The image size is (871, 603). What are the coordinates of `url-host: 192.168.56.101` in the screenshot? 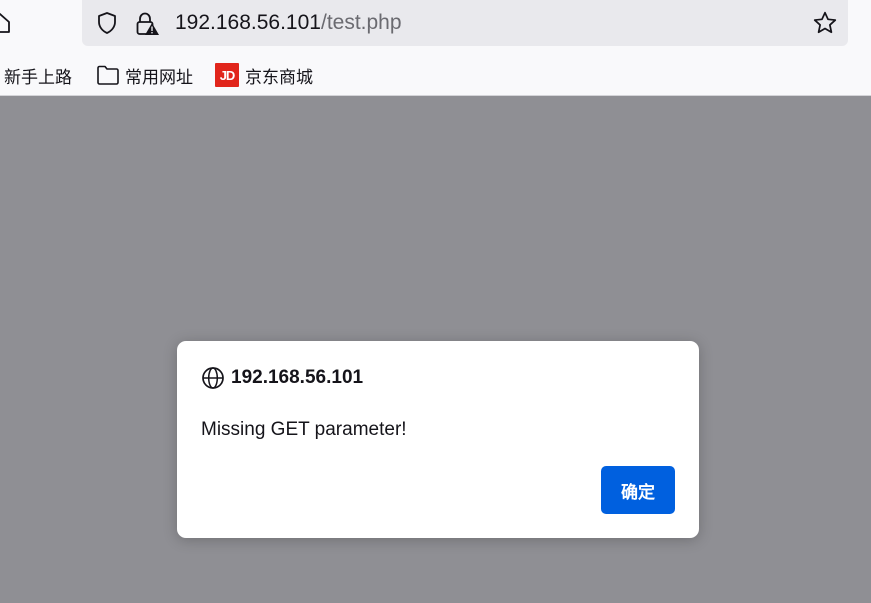 It's located at (248, 22).